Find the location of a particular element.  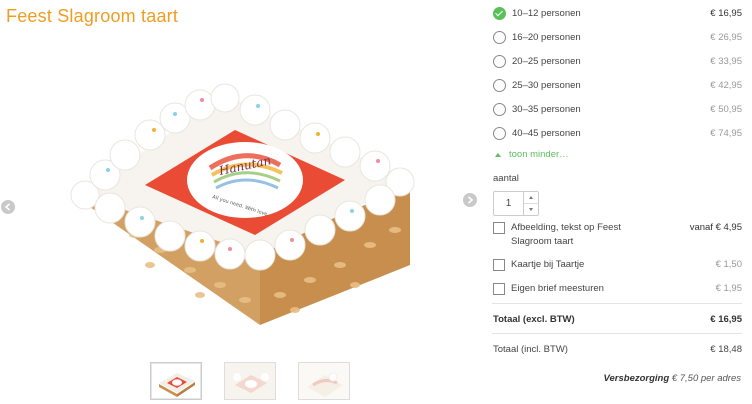

size-option-10-12: 10–12 personen € 16,95 is located at coordinates (617, 13).